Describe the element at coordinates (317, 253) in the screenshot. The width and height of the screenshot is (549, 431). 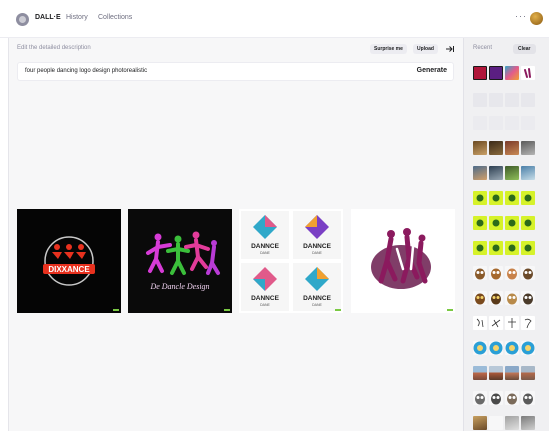
I see `result-3-sub-b: DANE` at that location.